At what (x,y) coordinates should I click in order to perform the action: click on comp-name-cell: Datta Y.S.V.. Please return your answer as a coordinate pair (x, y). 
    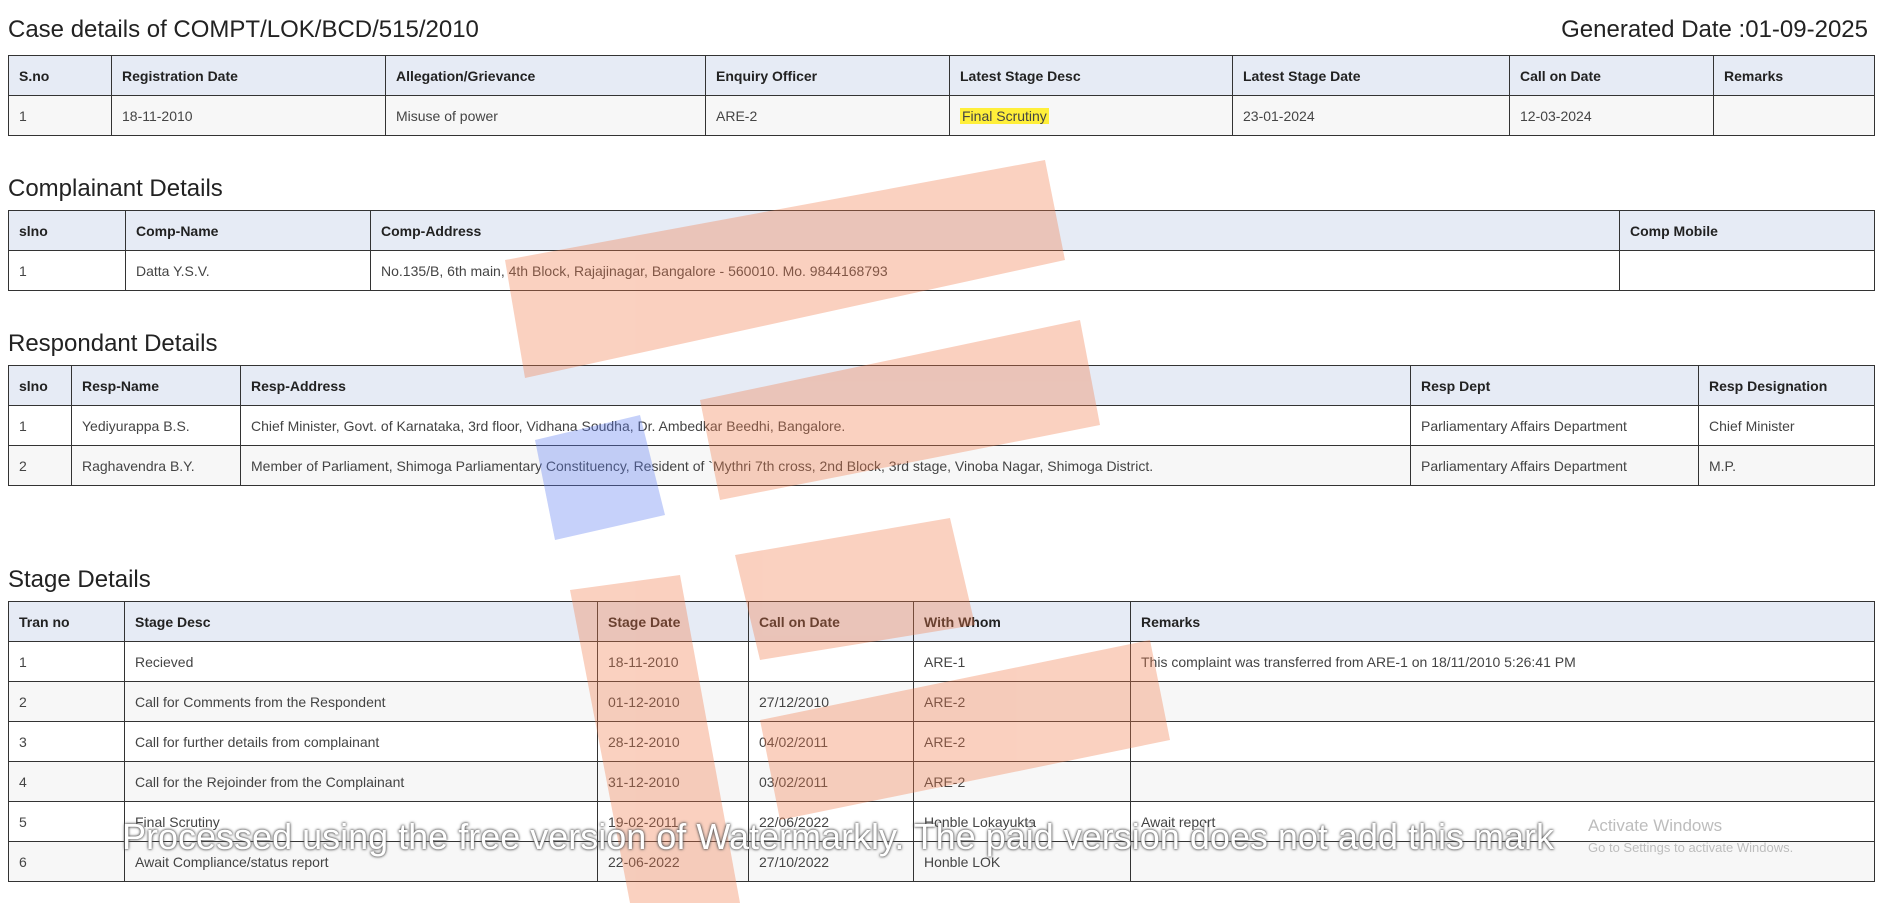
    Looking at the image, I should click on (248, 270).